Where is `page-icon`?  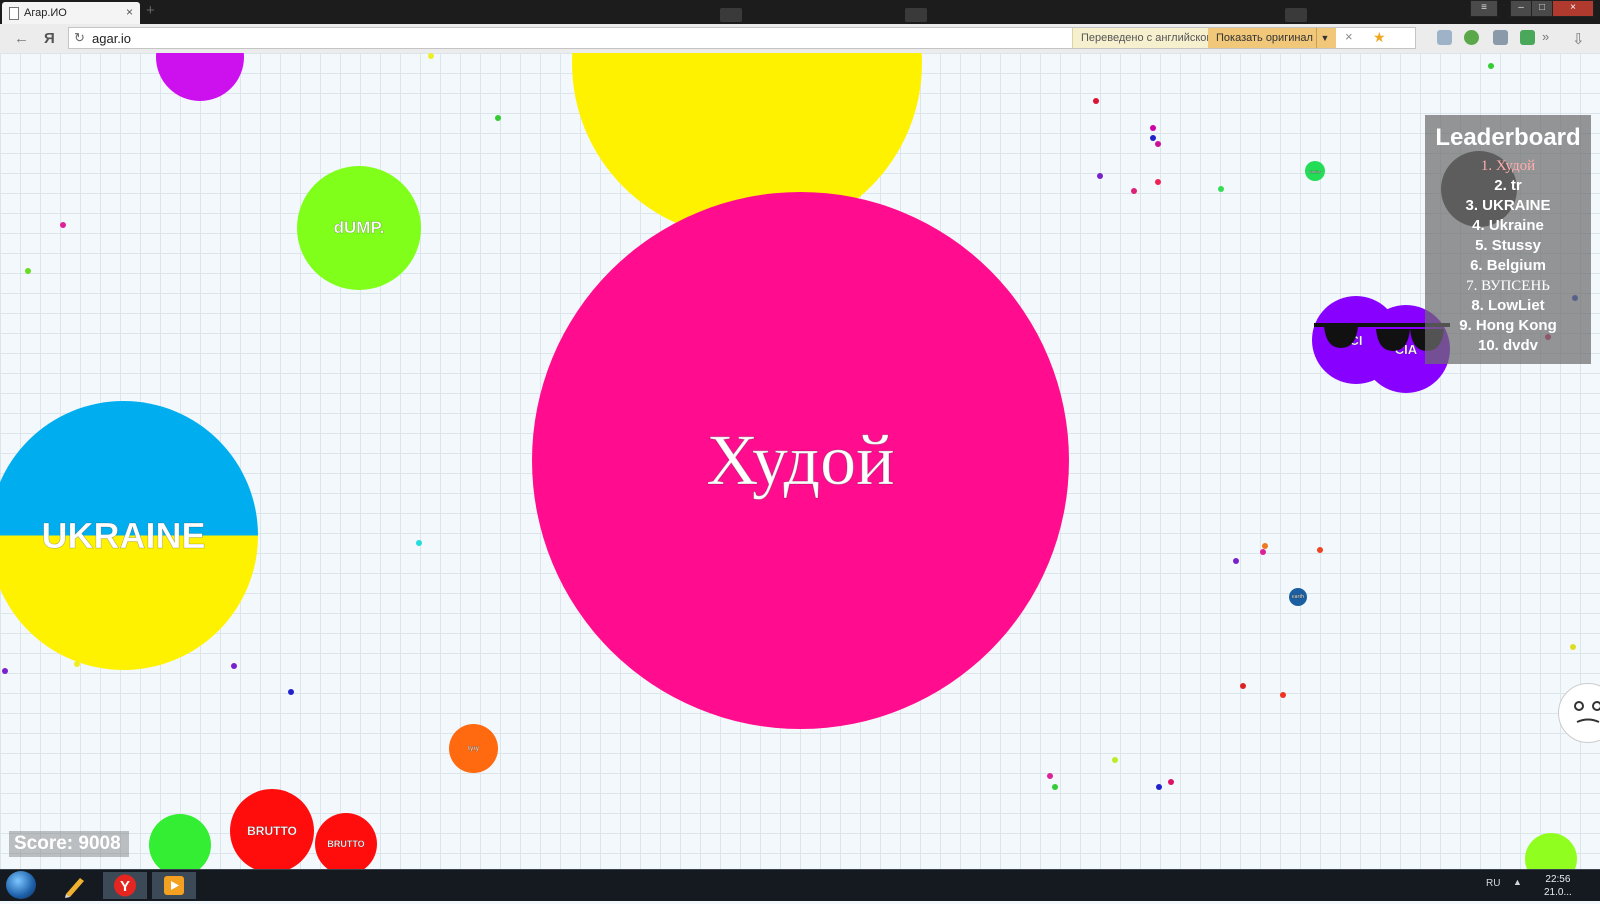 page-icon is located at coordinates (14, 13).